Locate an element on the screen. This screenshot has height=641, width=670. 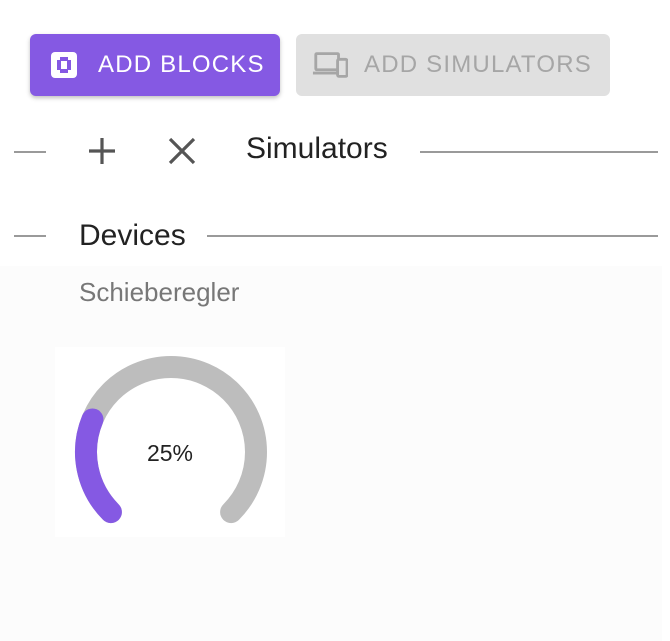
gauge-graphic is located at coordinates (171, 440).